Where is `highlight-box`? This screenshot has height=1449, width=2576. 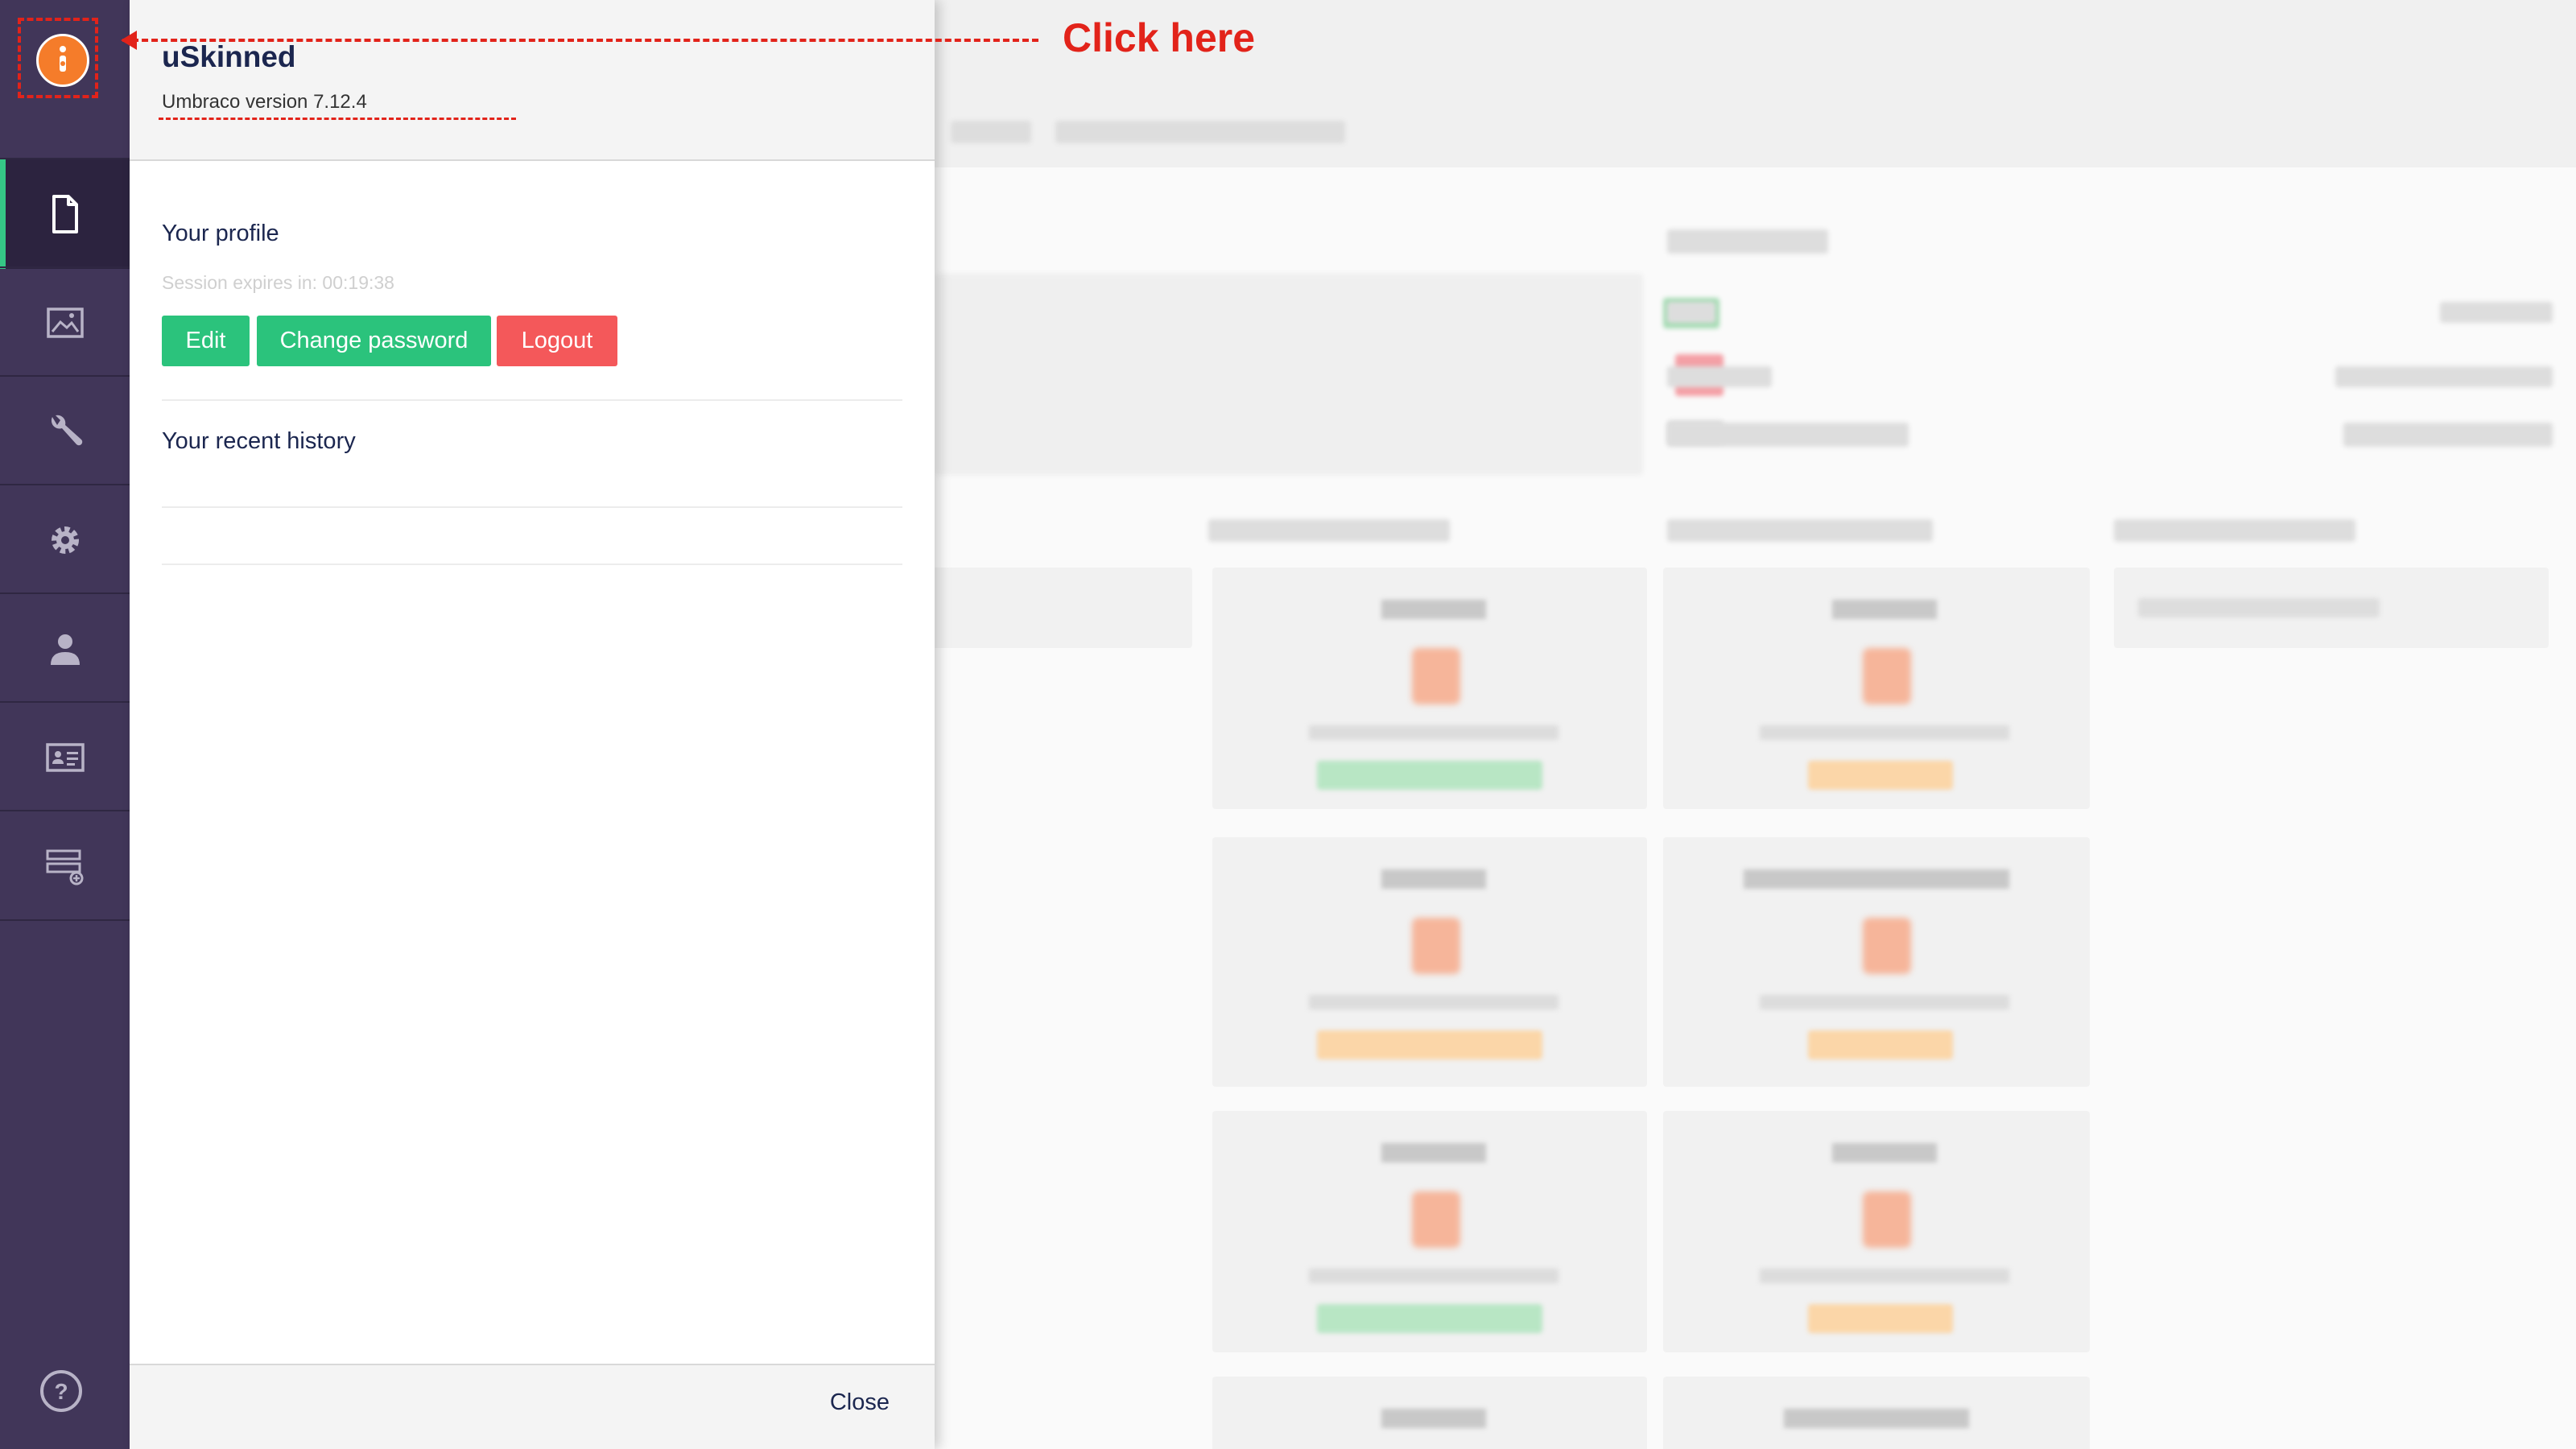
highlight-box is located at coordinates (58, 58).